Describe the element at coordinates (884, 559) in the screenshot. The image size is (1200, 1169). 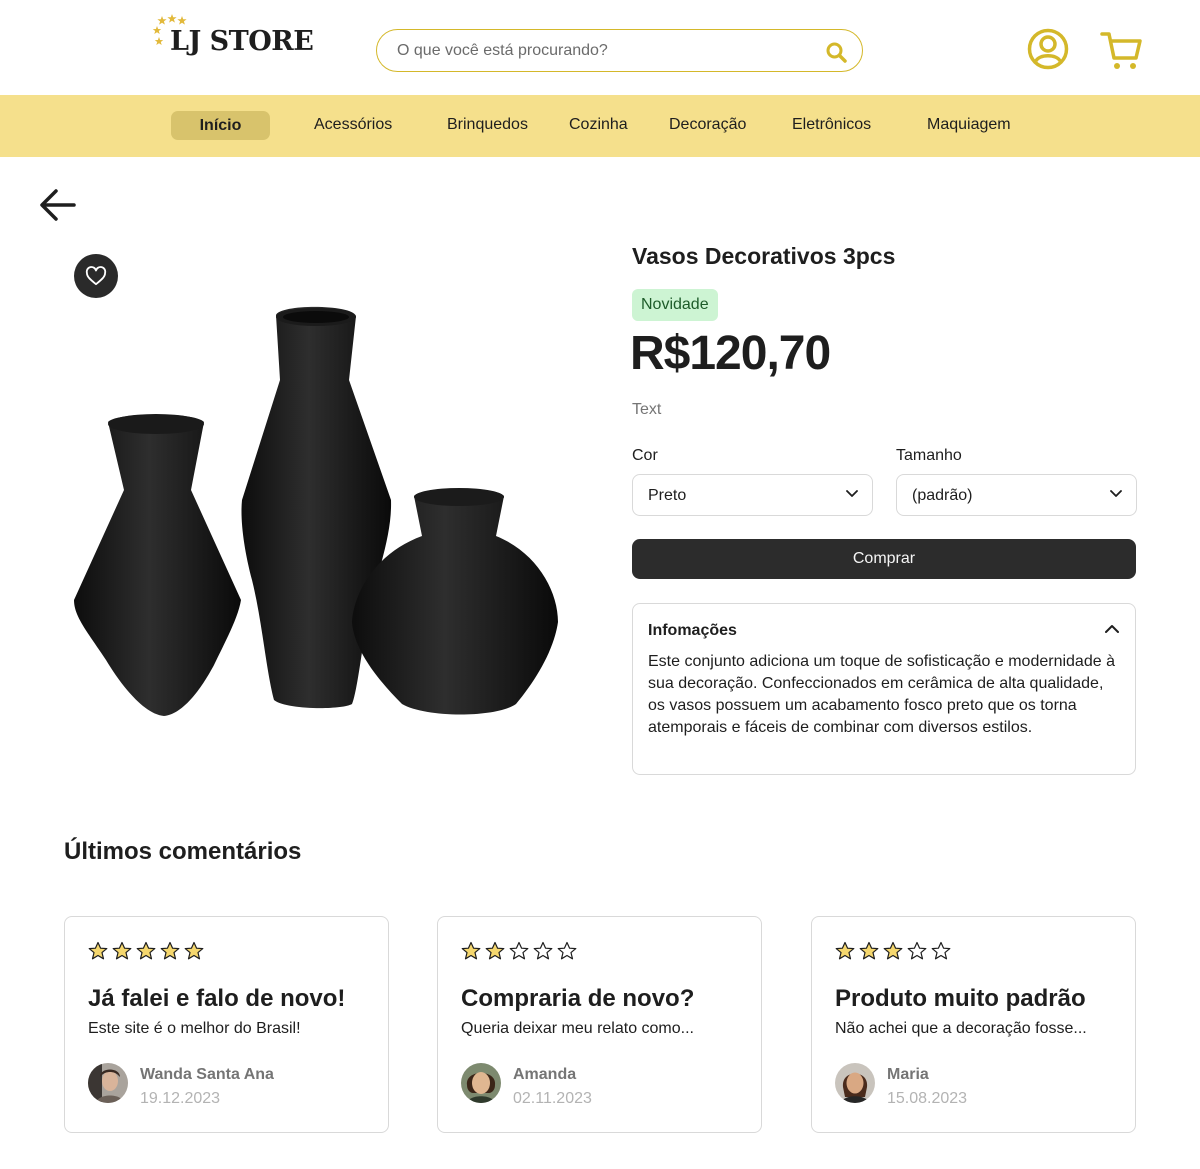
I see `buy-button: Comprar` at that location.